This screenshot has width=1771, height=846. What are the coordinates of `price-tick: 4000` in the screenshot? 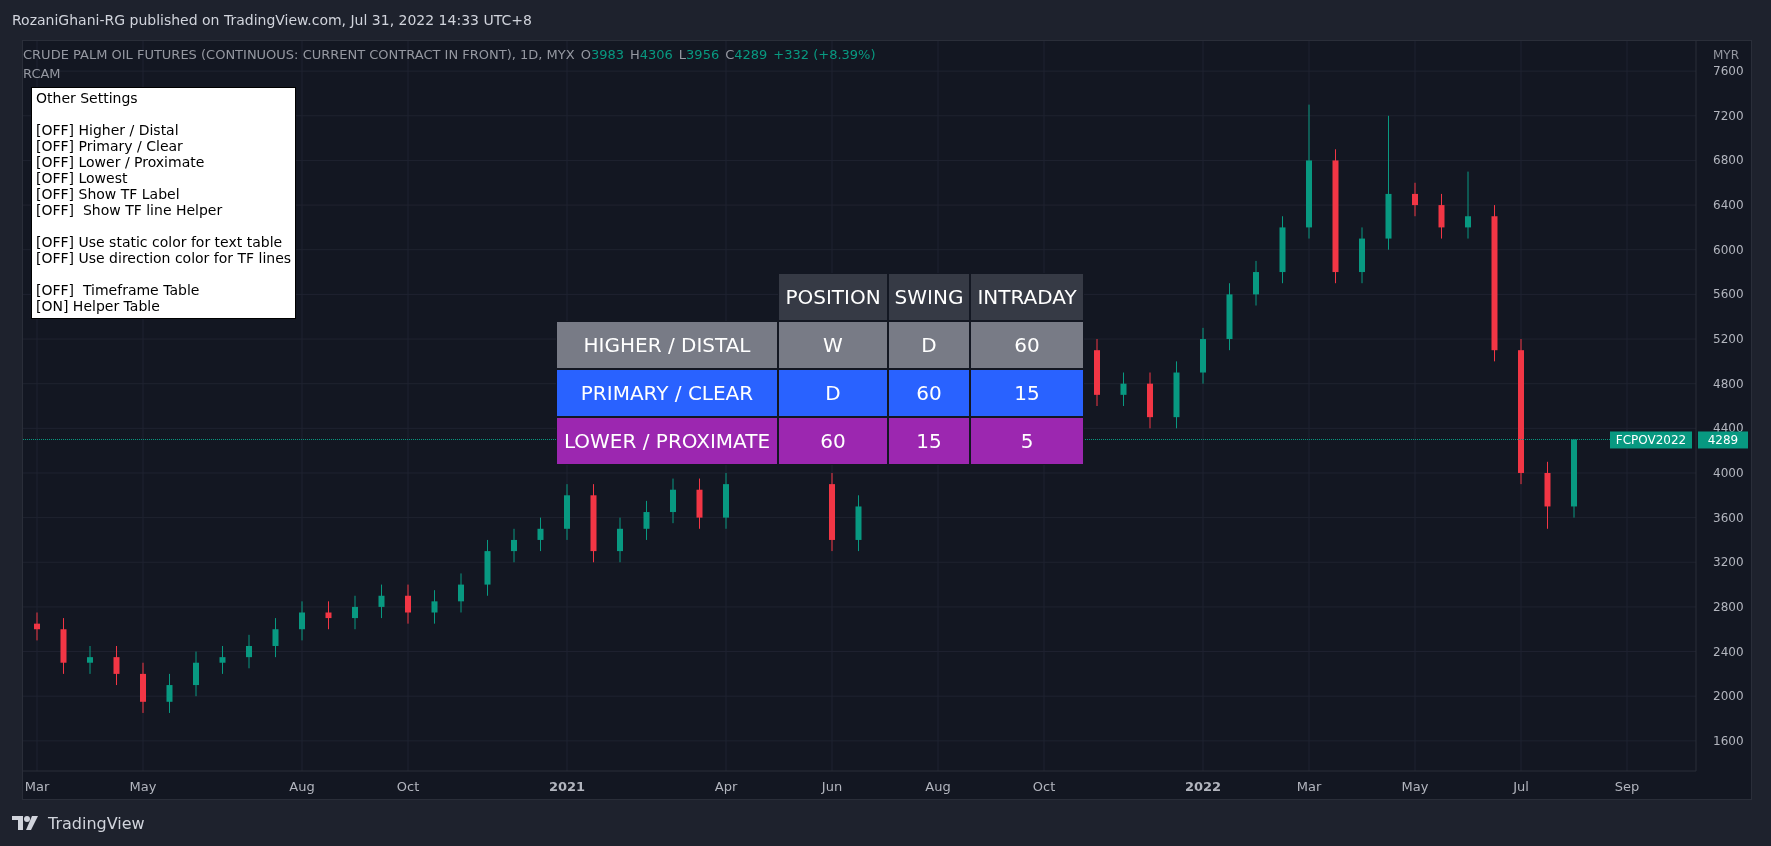 It's located at (1728, 472).